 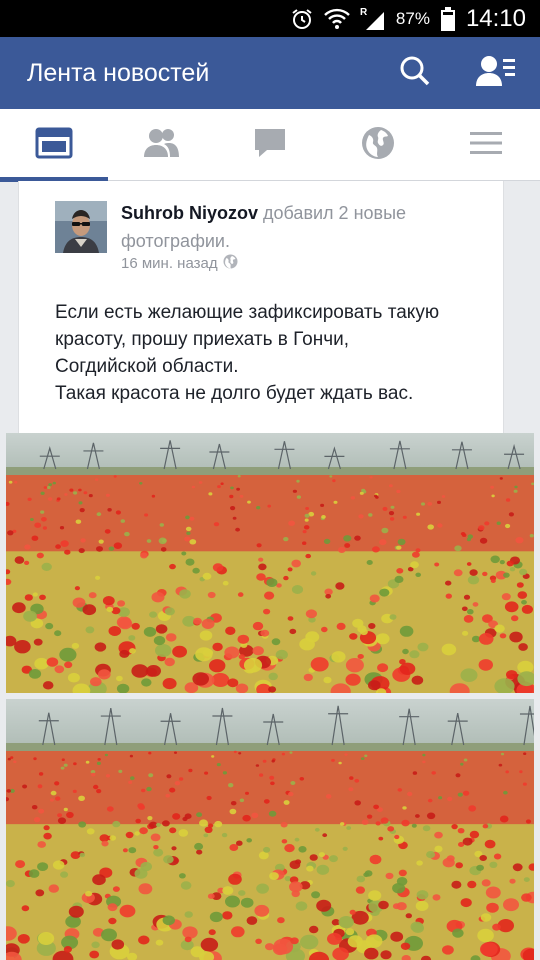 I want to click on tab-friends, so click(x=162, y=145).